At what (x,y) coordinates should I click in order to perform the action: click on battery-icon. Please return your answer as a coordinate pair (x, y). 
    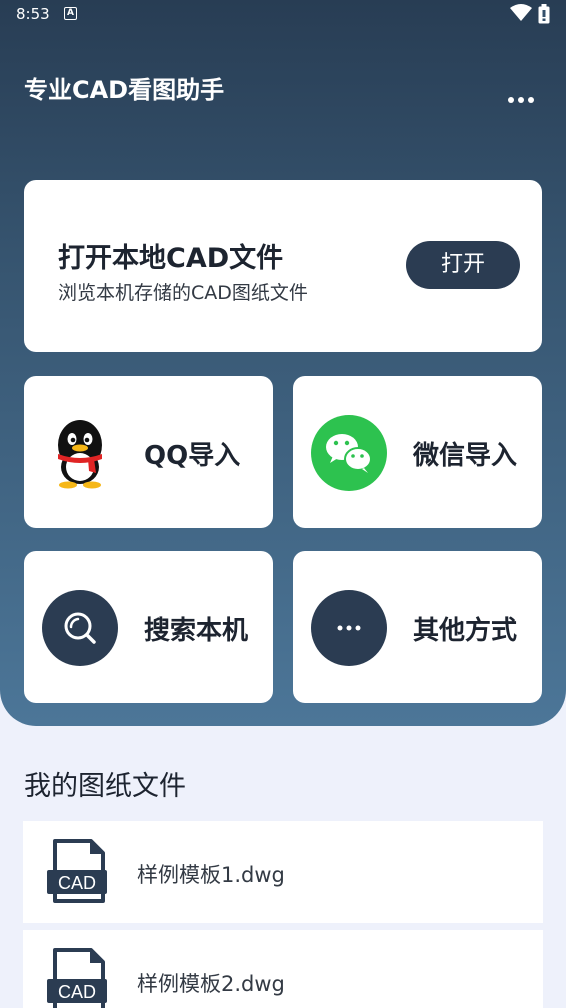
    Looking at the image, I should click on (544, 14).